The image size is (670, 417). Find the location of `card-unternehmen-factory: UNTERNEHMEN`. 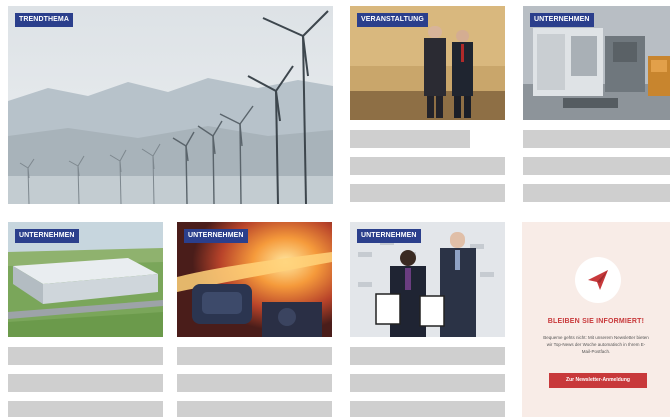

card-unternehmen-factory: UNTERNEHMEN is located at coordinates (85, 319).